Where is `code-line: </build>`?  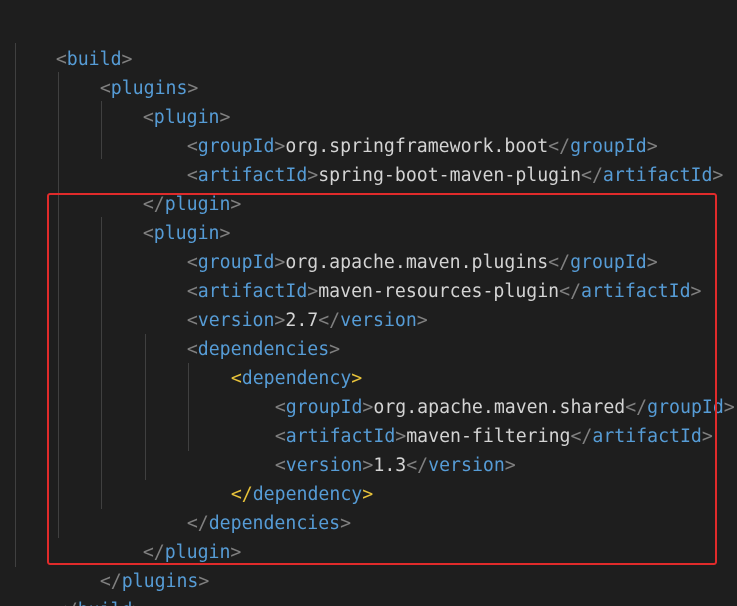 code-line: </build> is located at coordinates (78, 586).